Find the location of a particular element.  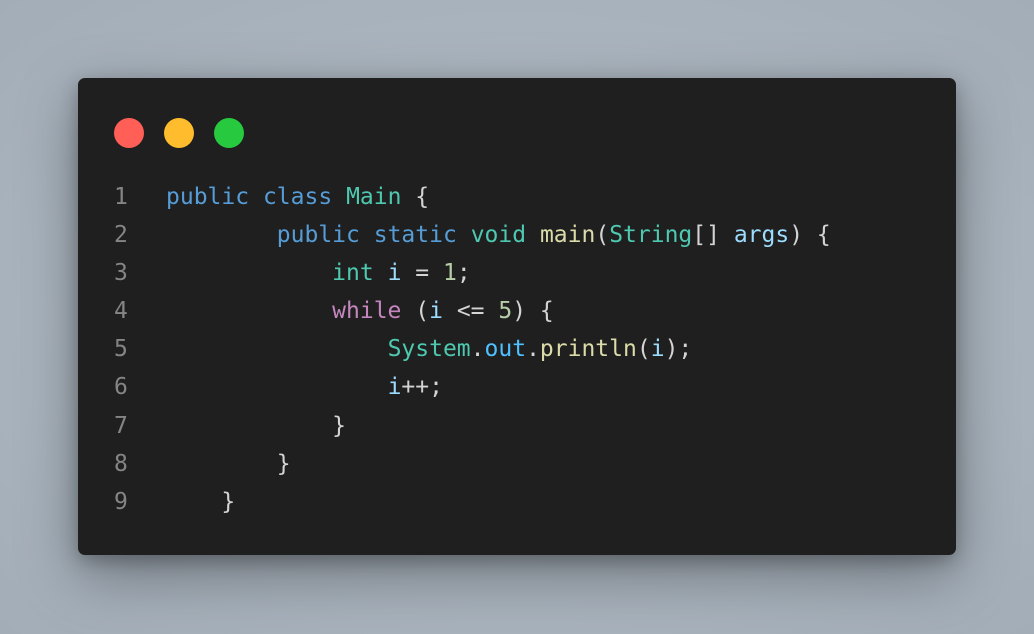

code-text: System.out.println(i); is located at coordinates (429, 349).